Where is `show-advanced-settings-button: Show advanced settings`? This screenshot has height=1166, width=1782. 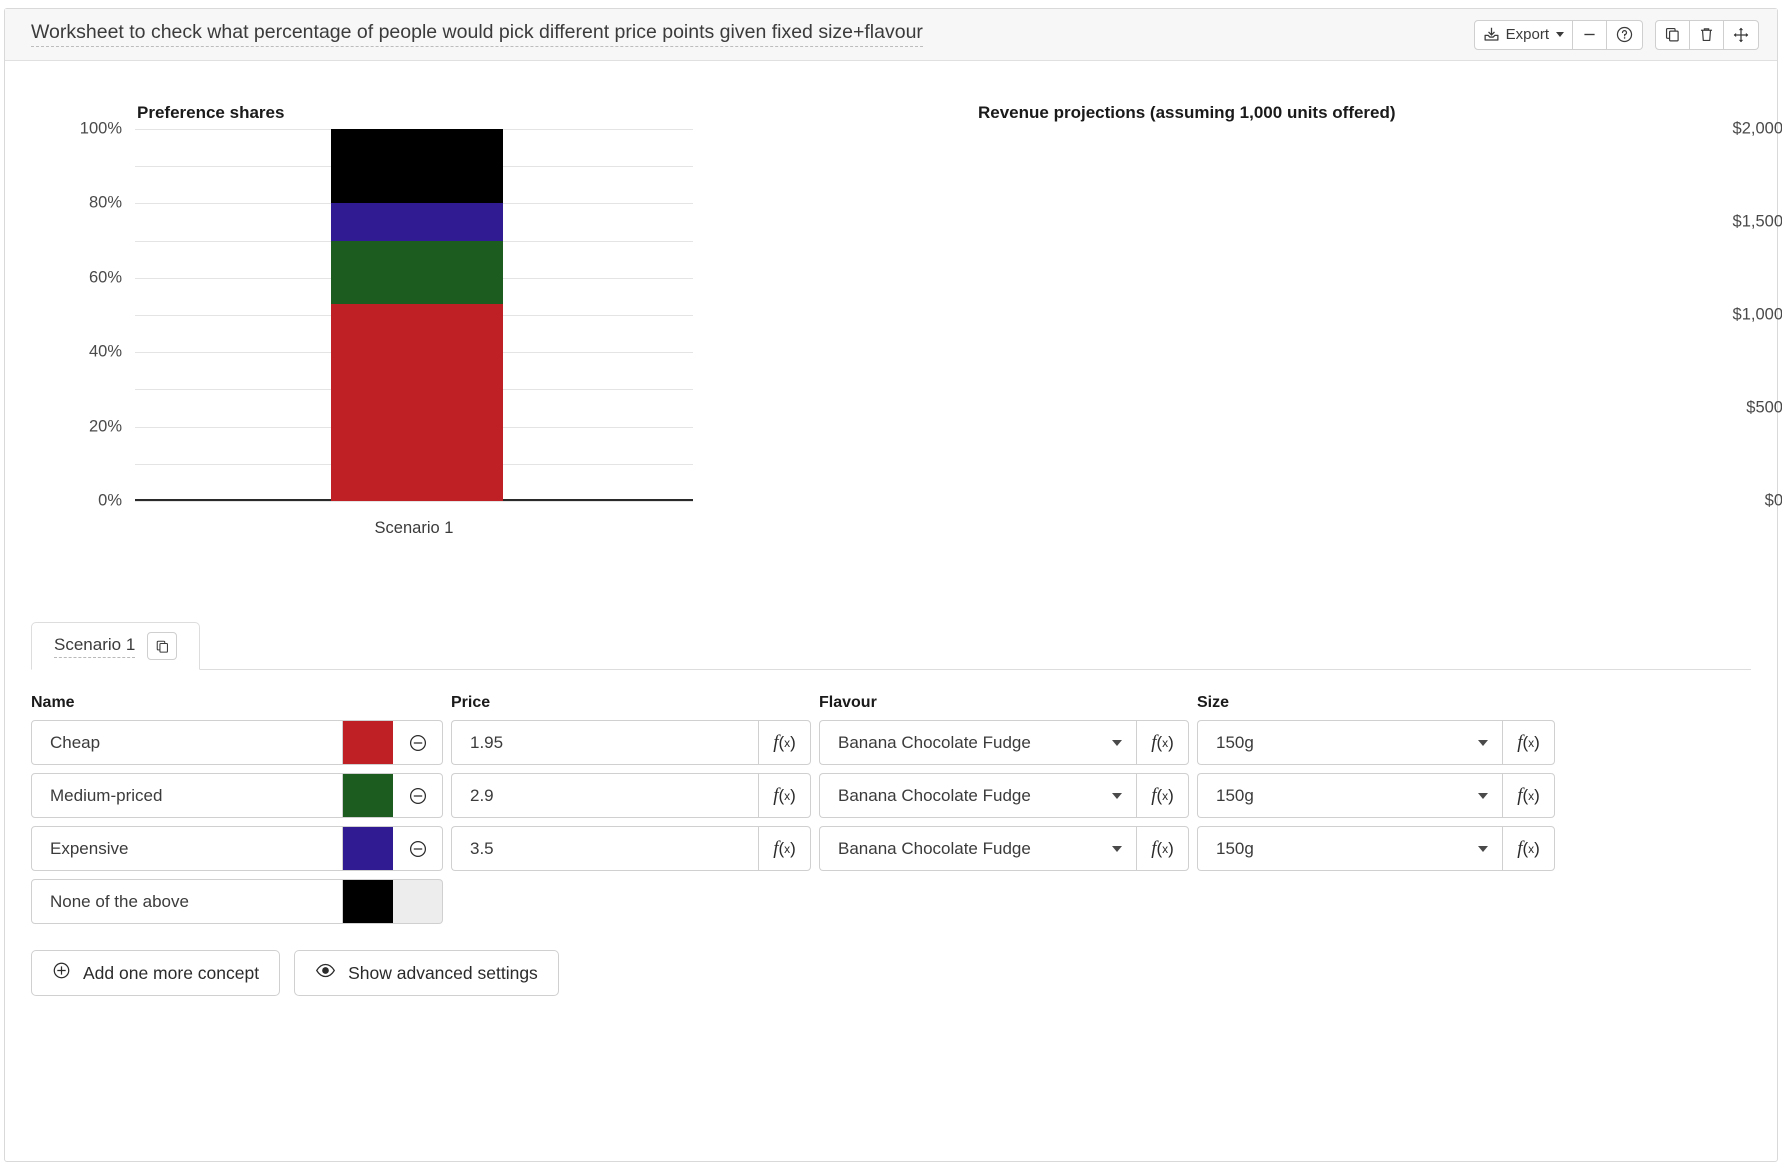
show-advanced-settings-button: Show advanced settings is located at coordinates (426, 973).